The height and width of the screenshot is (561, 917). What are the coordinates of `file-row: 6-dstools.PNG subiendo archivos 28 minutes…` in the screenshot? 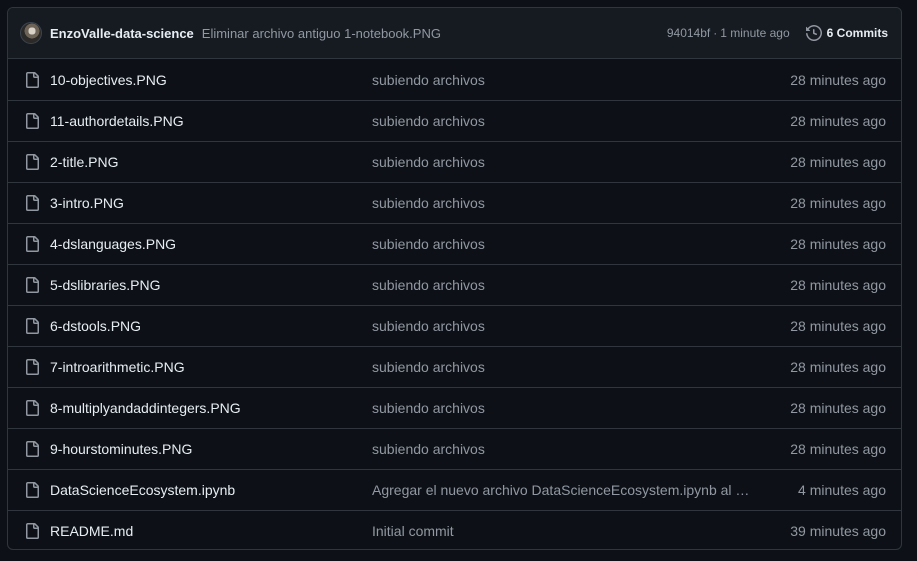 It's located at (454, 325).